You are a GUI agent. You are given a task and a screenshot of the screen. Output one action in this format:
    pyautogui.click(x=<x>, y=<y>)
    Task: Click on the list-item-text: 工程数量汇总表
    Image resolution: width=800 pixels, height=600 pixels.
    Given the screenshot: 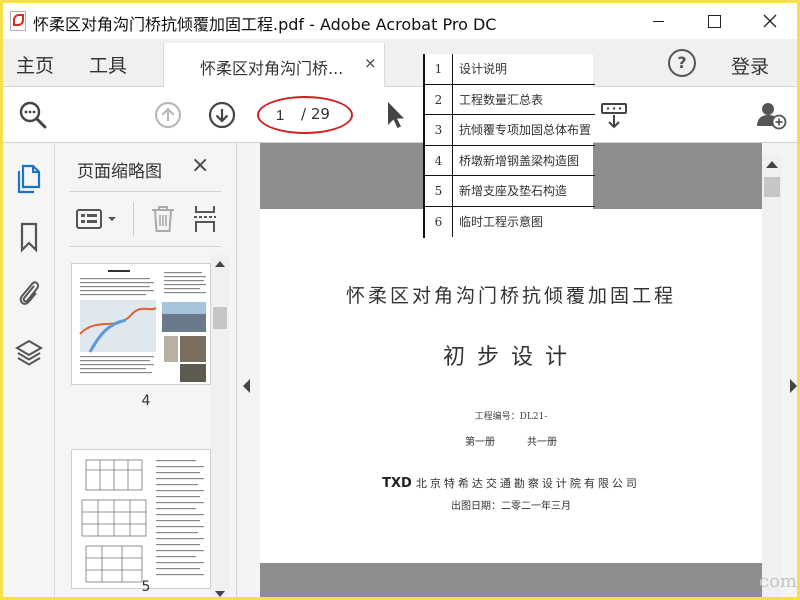 What is the action you would take?
    pyautogui.click(x=501, y=99)
    